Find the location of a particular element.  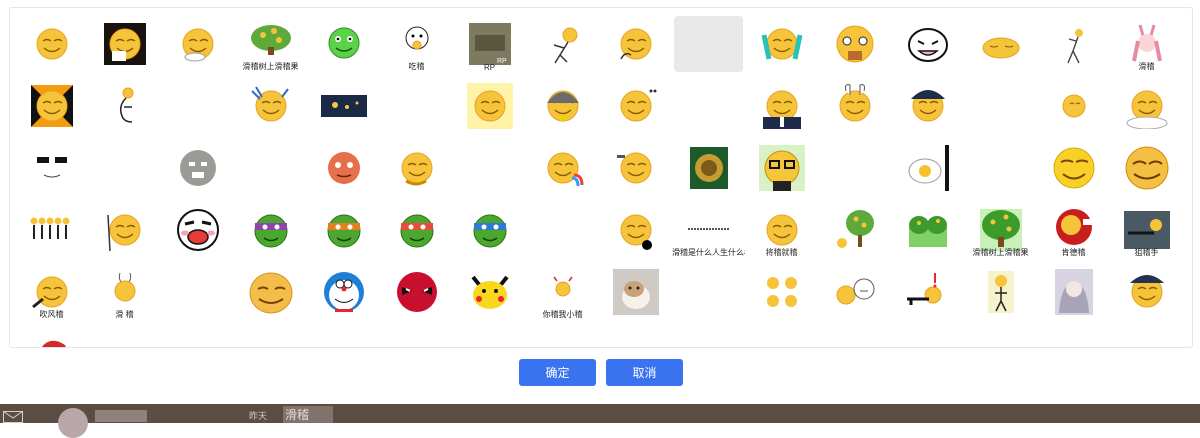

cancel-button: 取消 is located at coordinates (644, 372).